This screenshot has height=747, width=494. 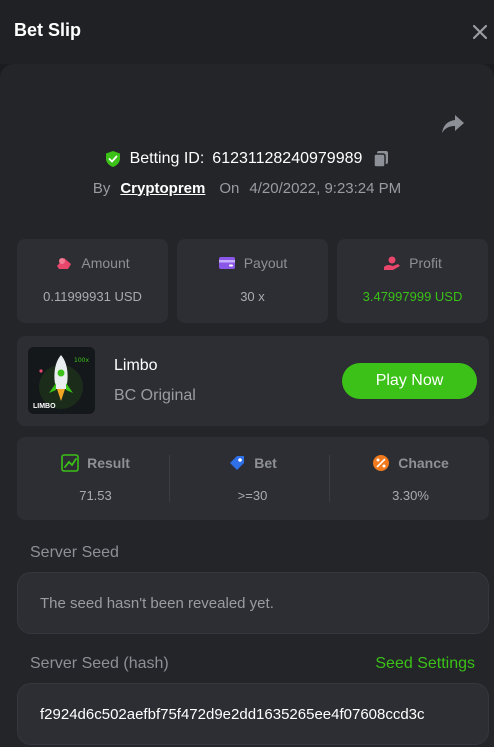 What do you see at coordinates (410, 495) in the screenshot?
I see `chance-value: 3.30%` at bounding box center [410, 495].